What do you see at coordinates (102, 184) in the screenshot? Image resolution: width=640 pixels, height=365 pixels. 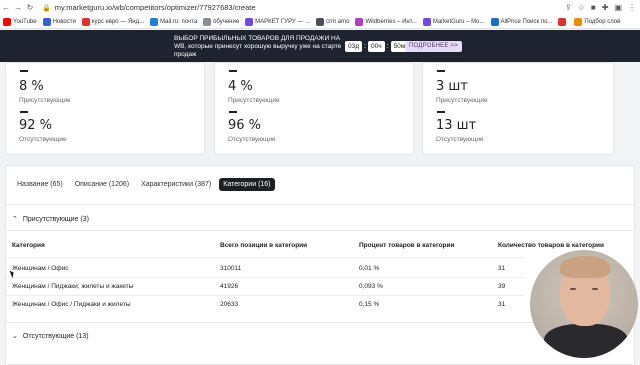 I see `tab-description: Описание (1206)` at bounding box center [102, 184].